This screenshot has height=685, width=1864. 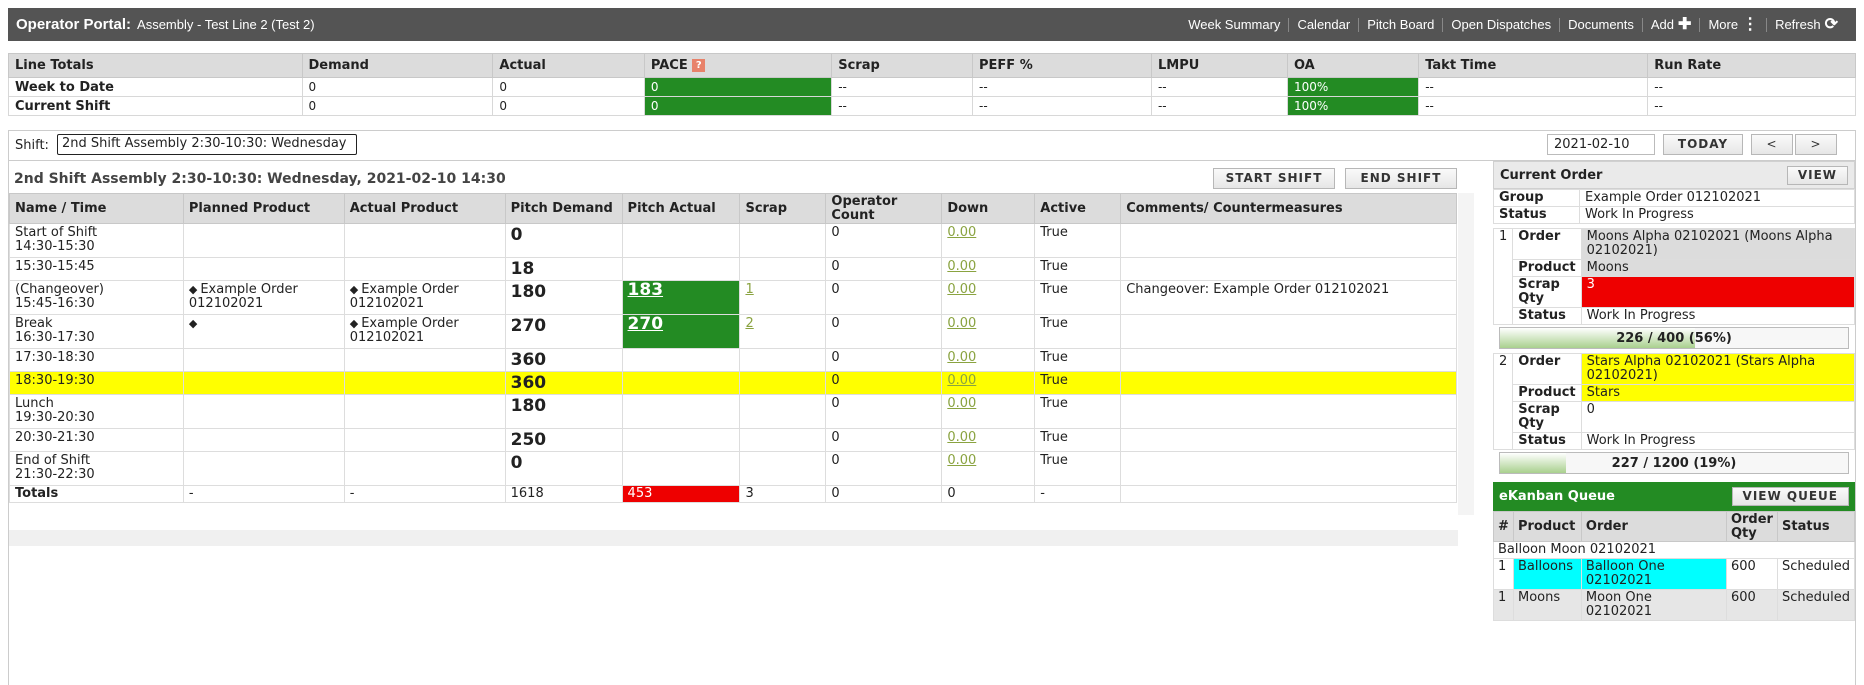 What do you see at coordinates (563, 468) in the screenshot?
I see `pitch-demand: 0` at bounding box center [563, 468].